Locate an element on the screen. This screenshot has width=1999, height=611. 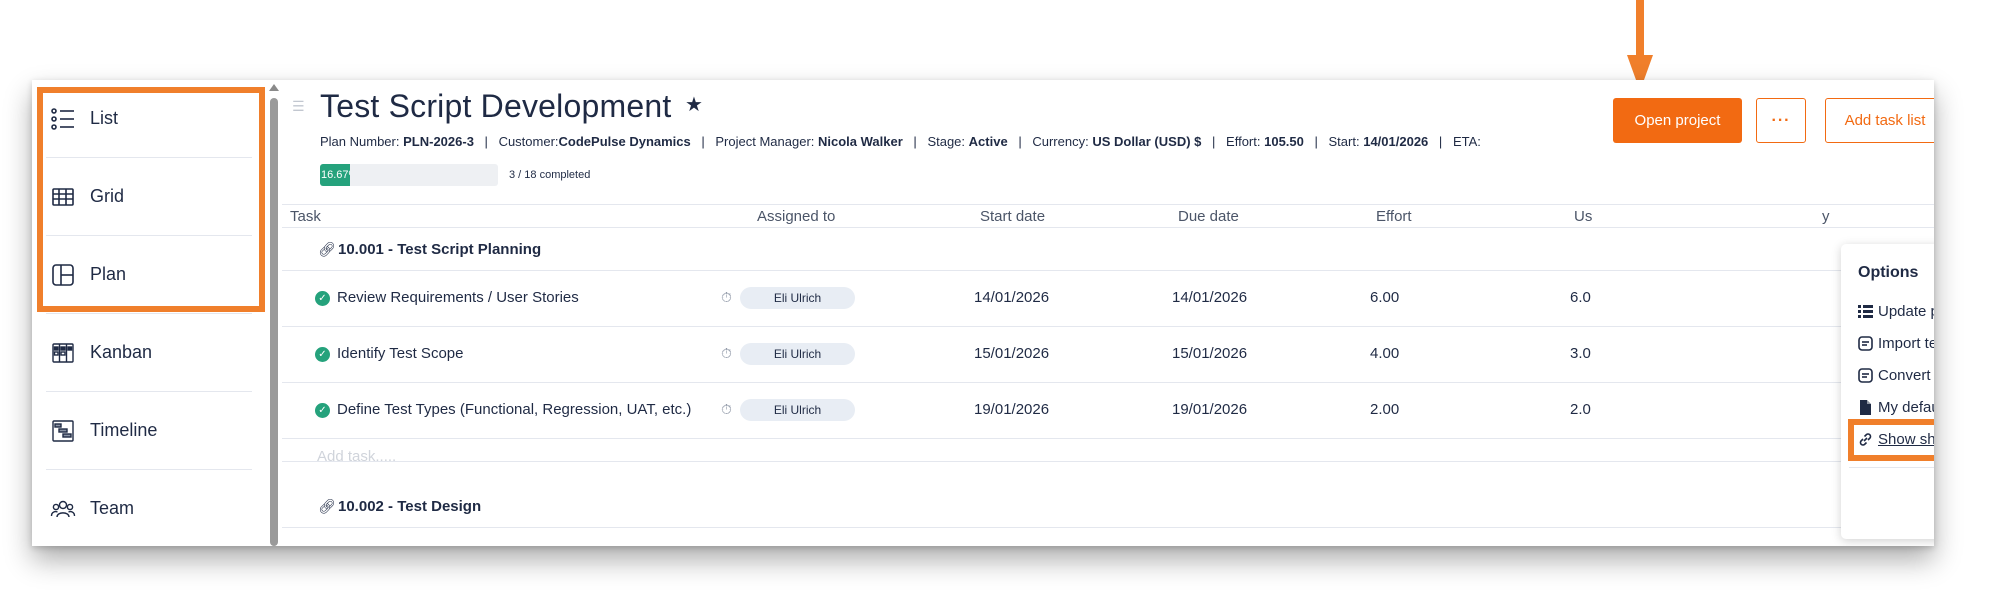
menu-item-label: My default plan view is located at coordinates (1906, 407).